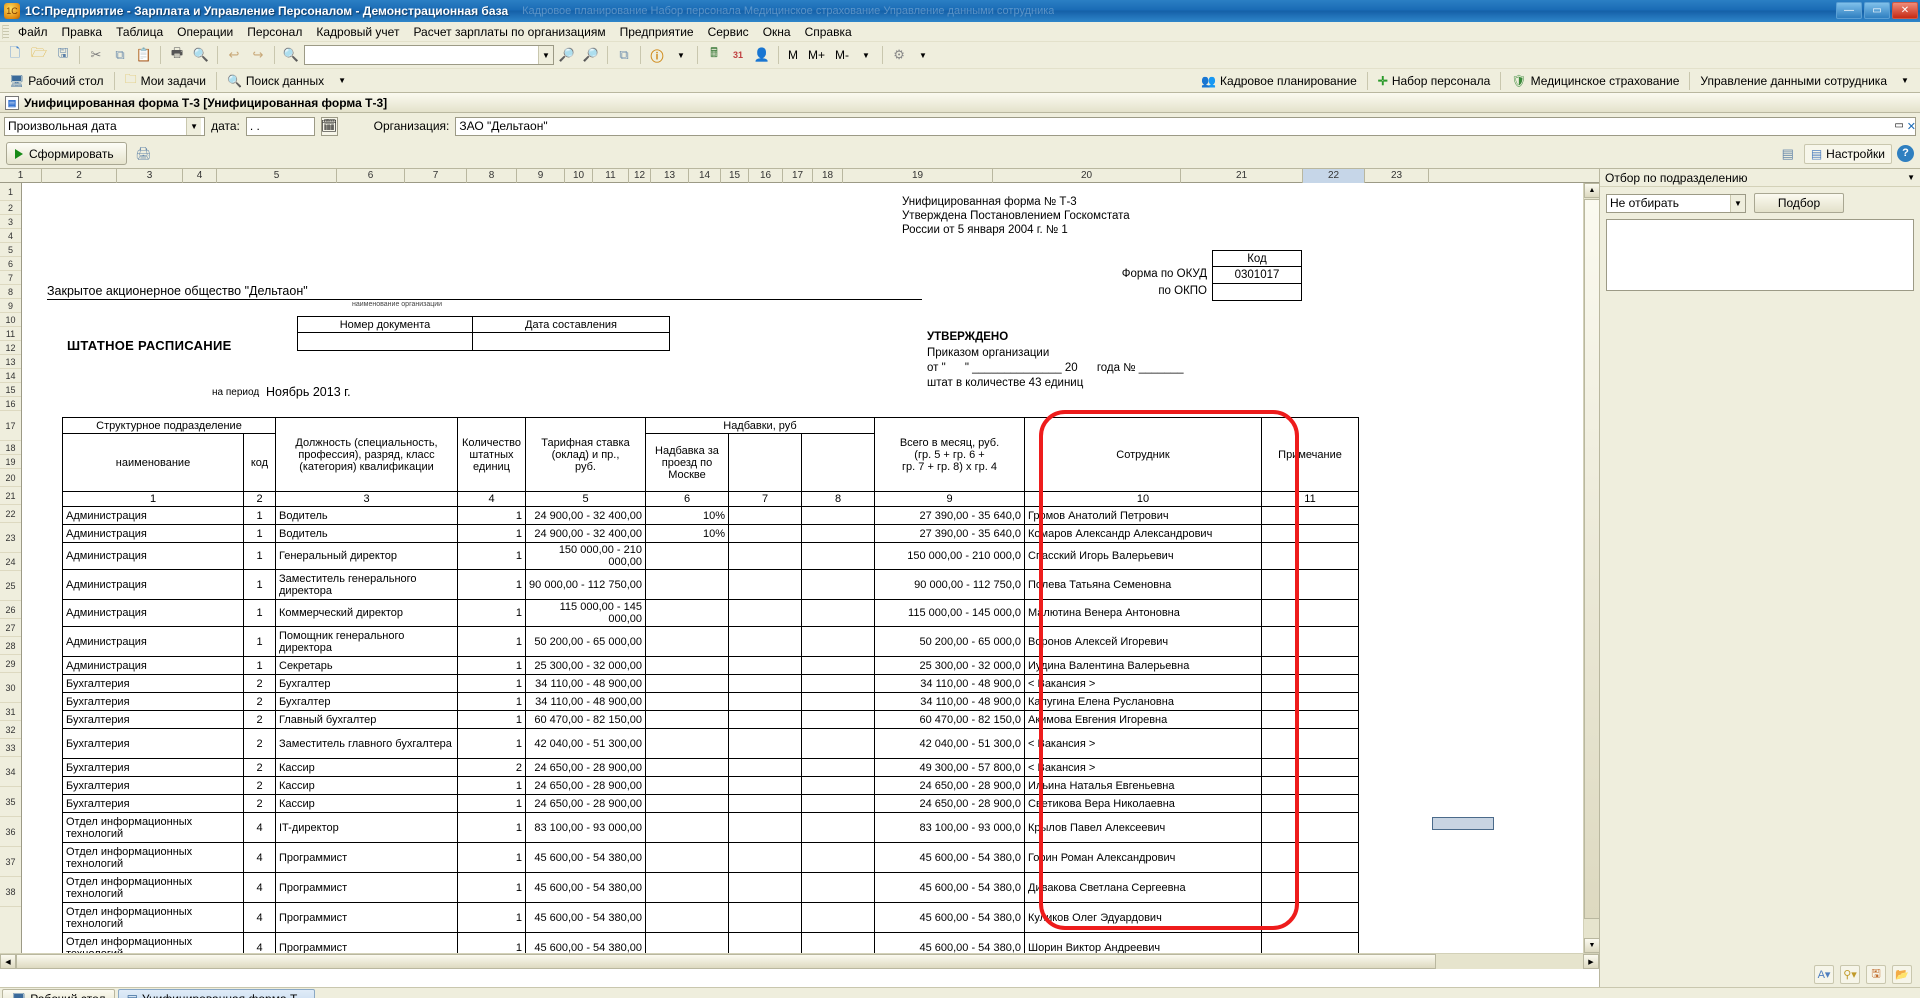  What do you see at coordinates (1591, 961) in the screenshot?
I see `scroll-right-button: ▶` at bounding box center [1591, 961].